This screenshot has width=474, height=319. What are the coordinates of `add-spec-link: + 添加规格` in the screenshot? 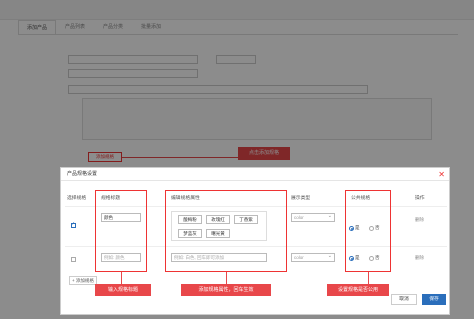 It's located at (83, 280).